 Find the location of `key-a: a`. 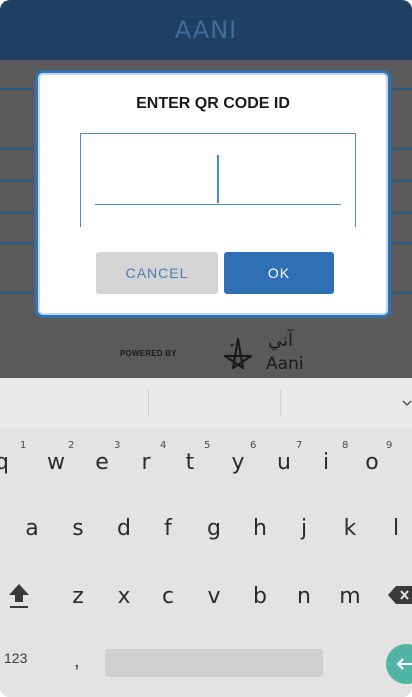

key-a: a is located at coordinates (32, 528).